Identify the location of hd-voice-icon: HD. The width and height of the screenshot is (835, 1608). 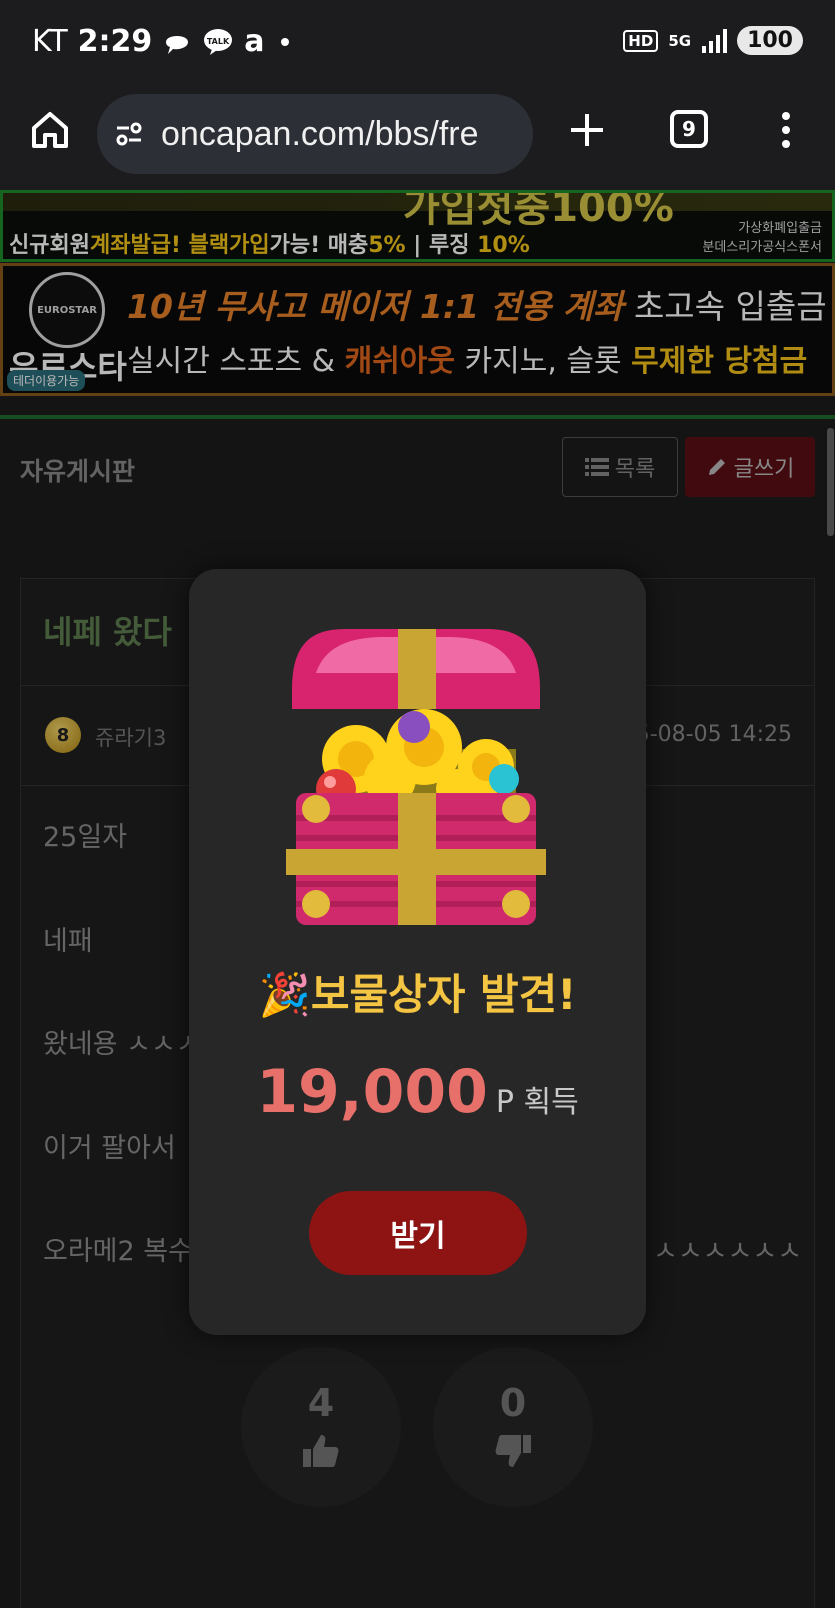
(641, 40).